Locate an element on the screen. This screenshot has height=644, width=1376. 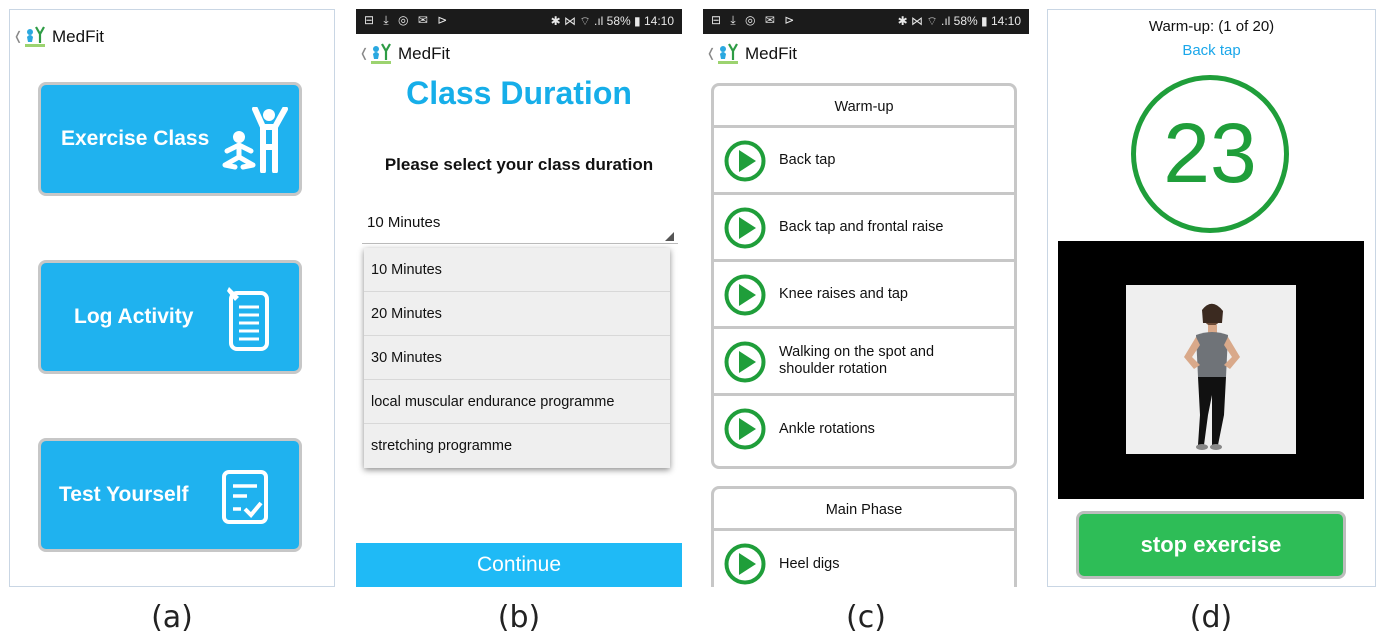
caption-c: (c) is located at coordinates (866, 617).